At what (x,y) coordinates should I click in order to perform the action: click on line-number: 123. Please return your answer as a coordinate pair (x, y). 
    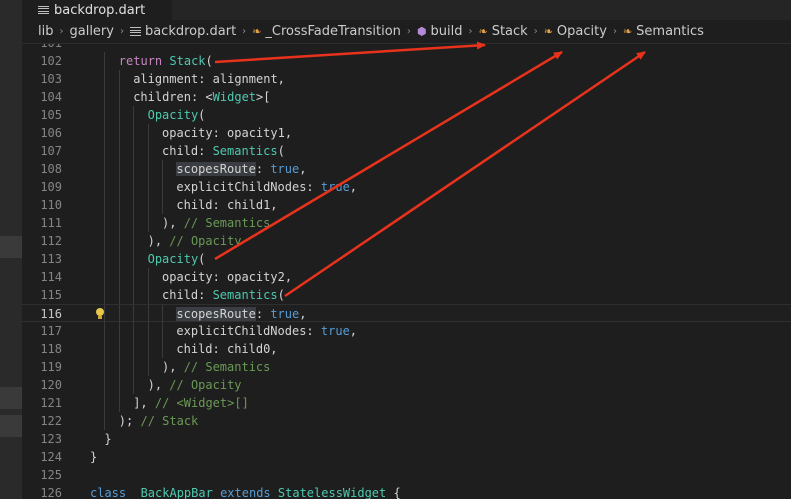
    Looking at the image, I should click on (51, 439).